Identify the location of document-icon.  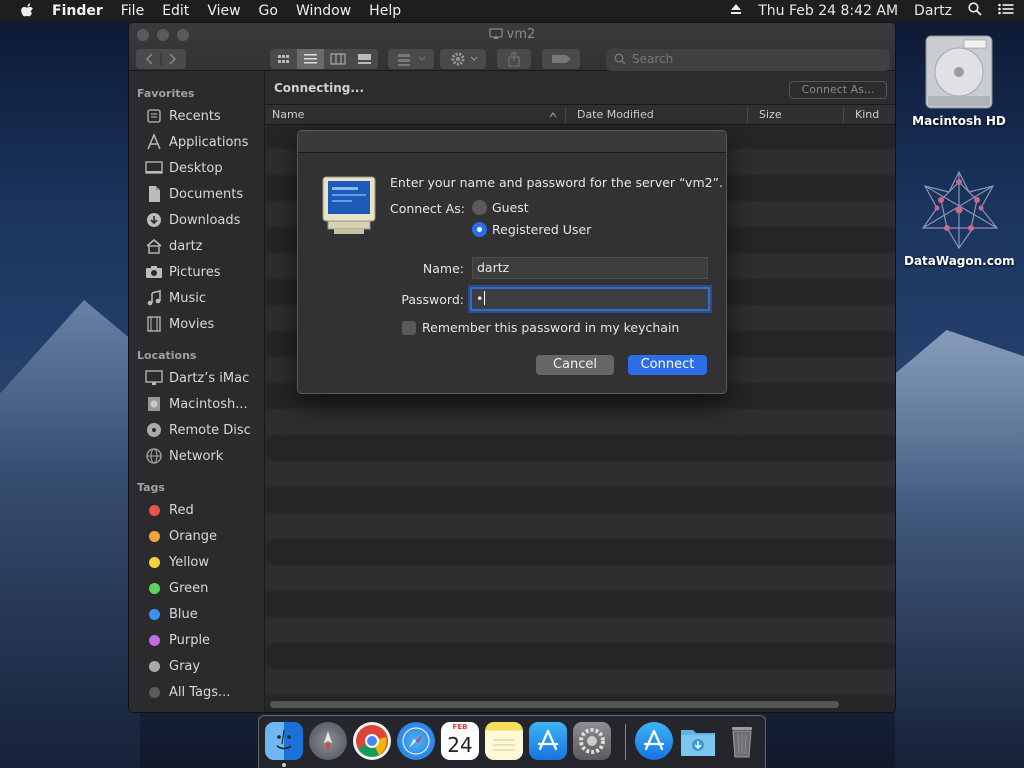
(154, 194).